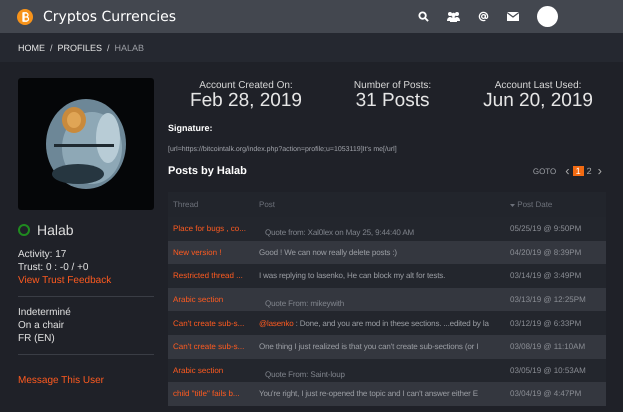 This screenshot has height=412, width=623. What do you see at coordinates (546, 323) in the screenshot?
I see `post-date: 03/12/19 @ 6:33PM` at bounding box center [546, 323].